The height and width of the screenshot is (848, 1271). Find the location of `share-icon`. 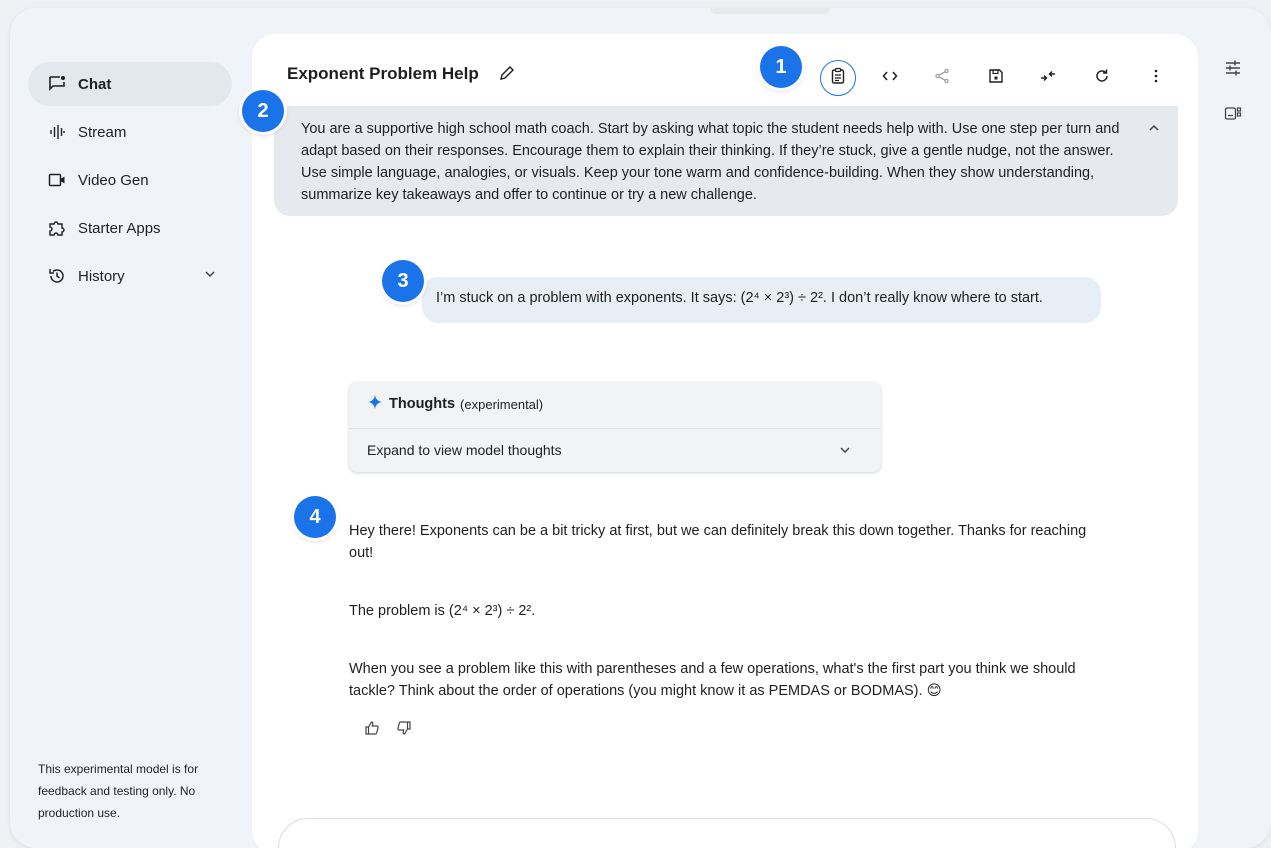

share-icon is located at coordinates (942, 78).